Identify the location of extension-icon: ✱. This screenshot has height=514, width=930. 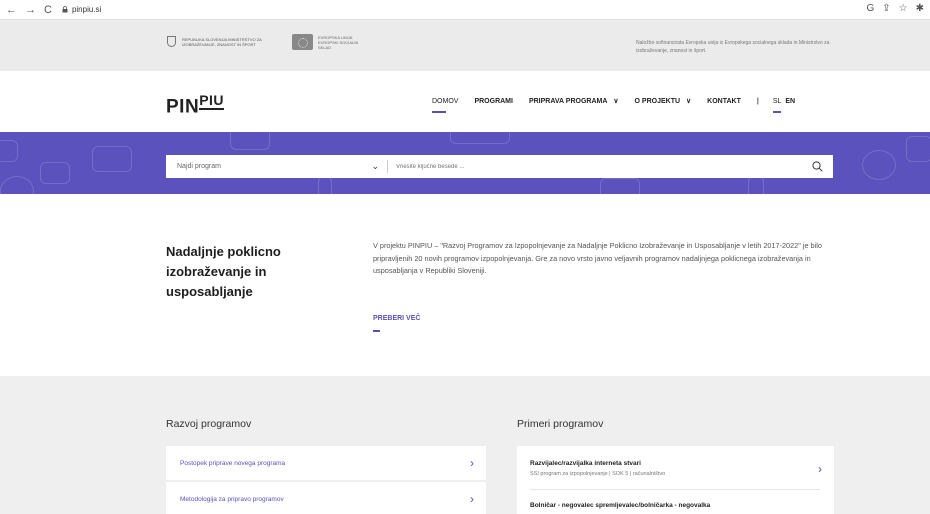
(920, 8).